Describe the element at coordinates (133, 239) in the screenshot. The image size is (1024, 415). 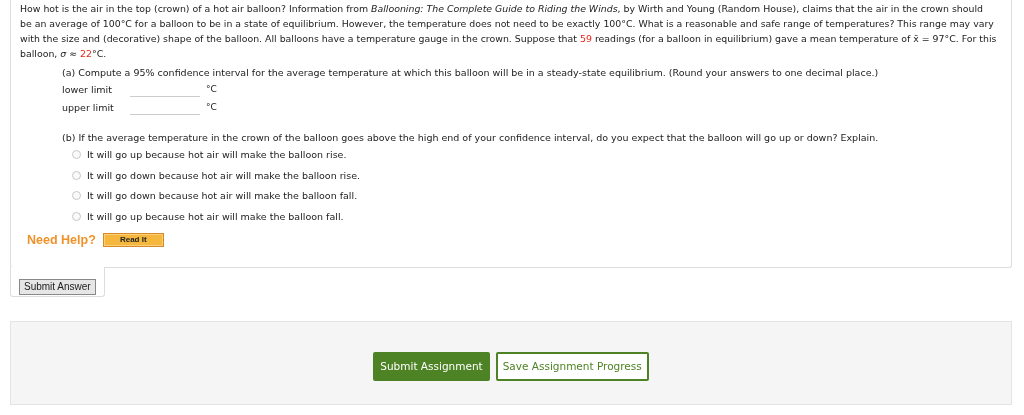
I see `read-it-button: Read It` at that location.